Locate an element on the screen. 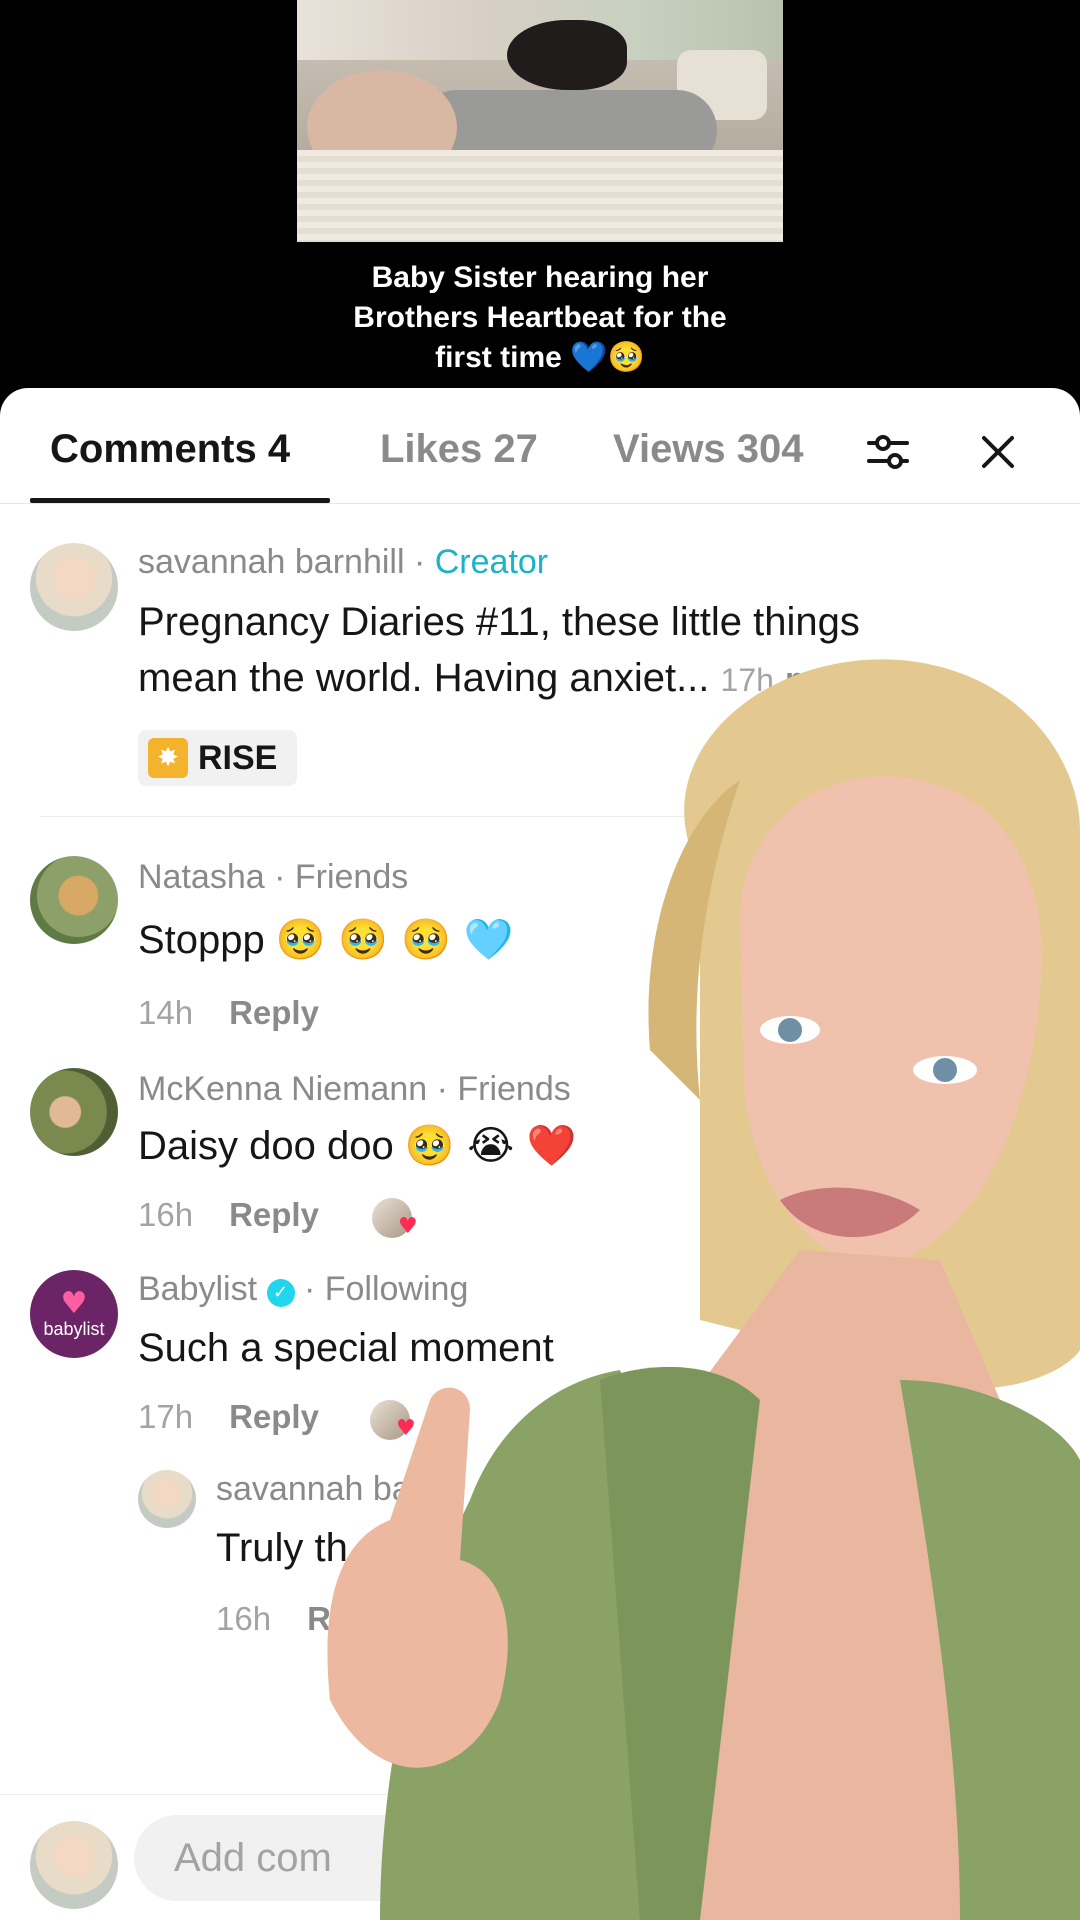  reply-button: R is located at coordinates (319, 1618).